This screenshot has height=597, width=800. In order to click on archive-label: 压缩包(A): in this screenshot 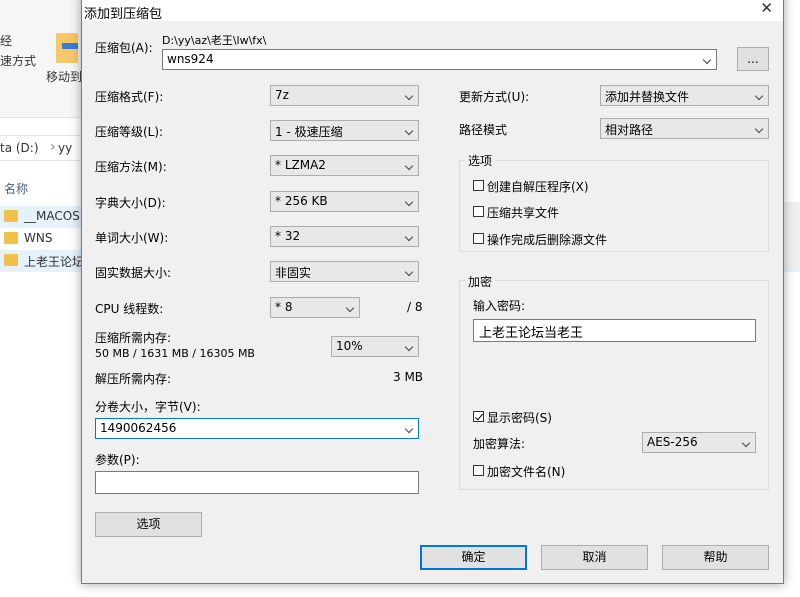, I will do `click(124, 48)`.